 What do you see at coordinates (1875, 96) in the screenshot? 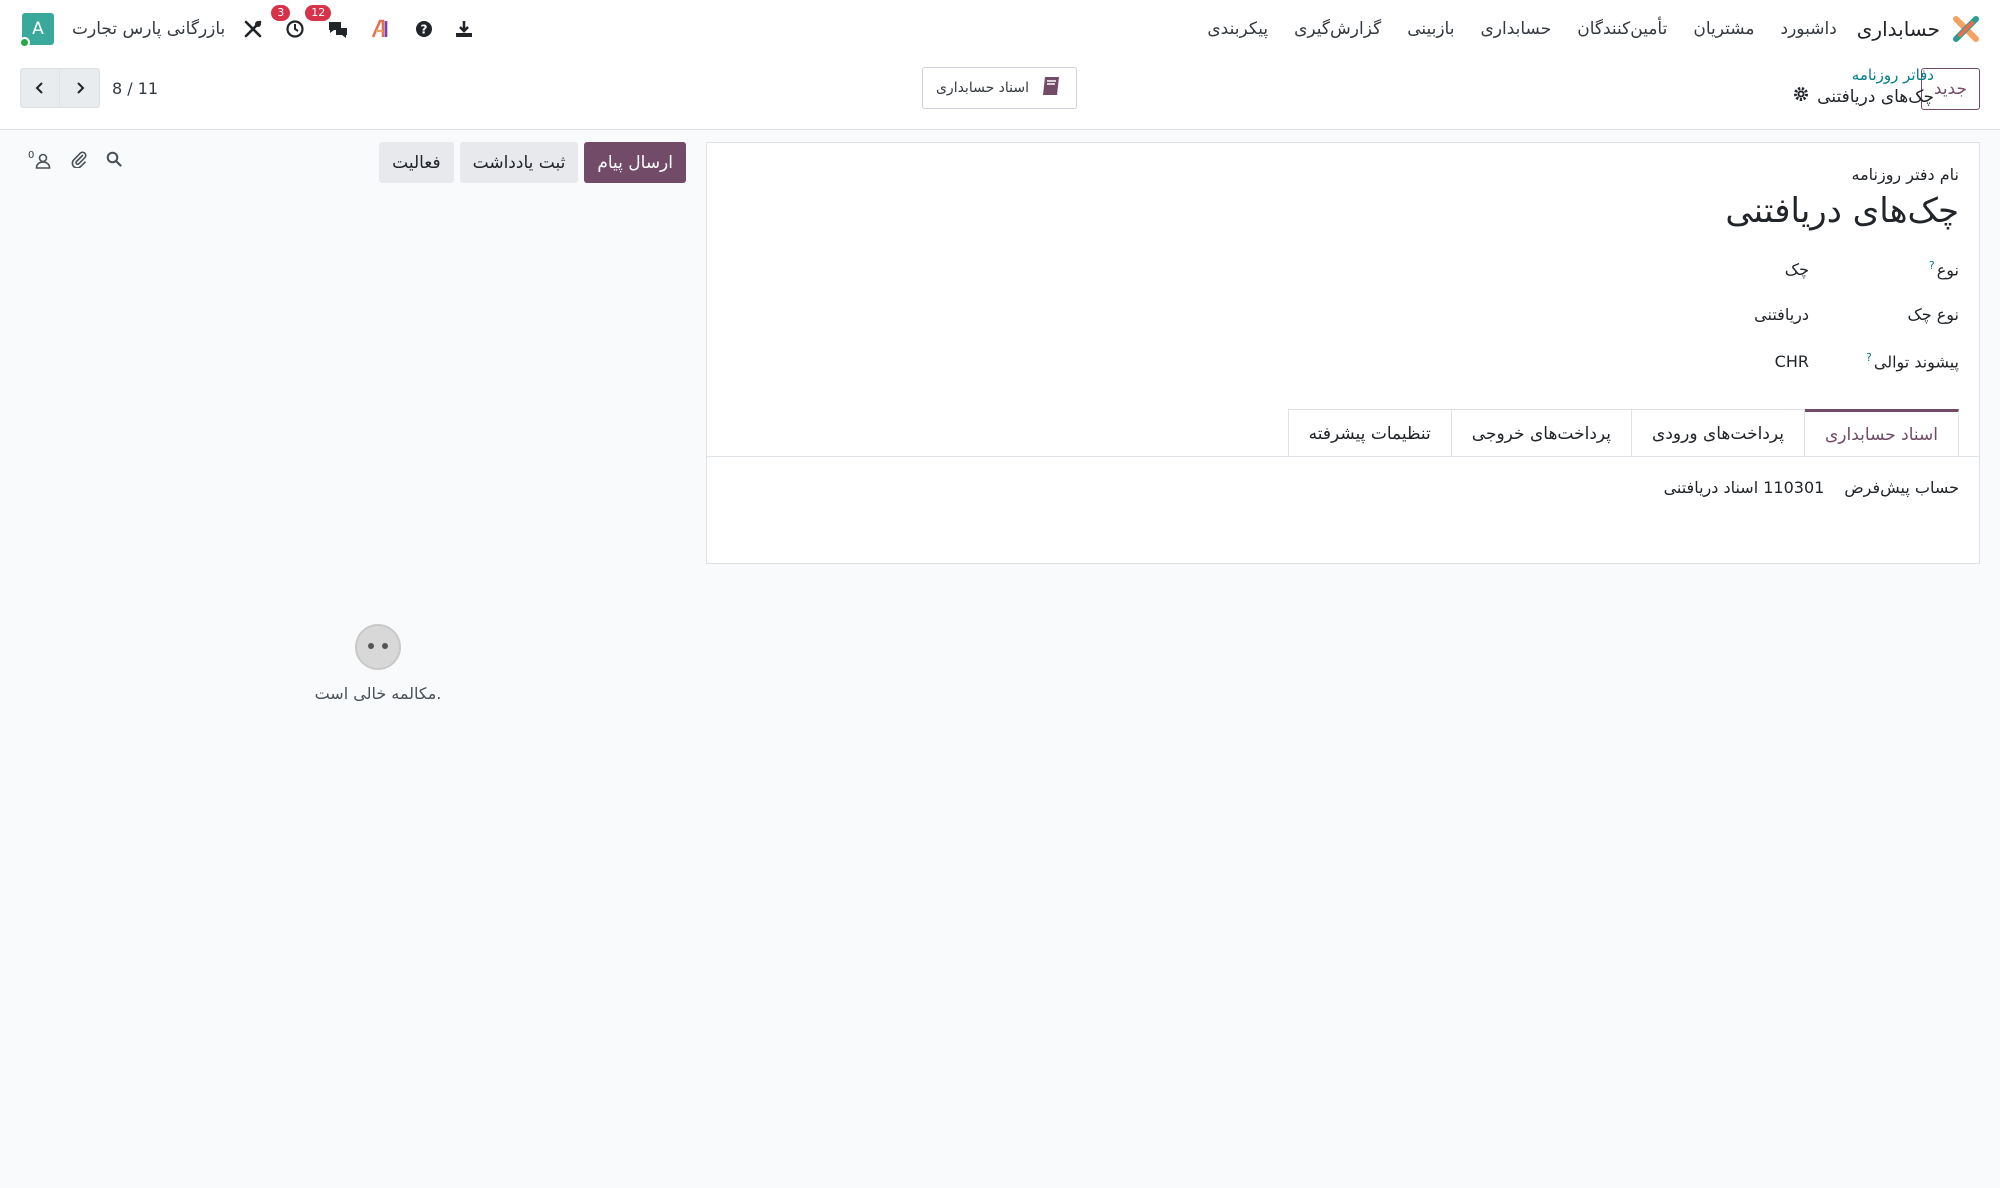
I see `breadcrumb-current: چک‌های دریافتنی` at bounding box center [1875, 96].